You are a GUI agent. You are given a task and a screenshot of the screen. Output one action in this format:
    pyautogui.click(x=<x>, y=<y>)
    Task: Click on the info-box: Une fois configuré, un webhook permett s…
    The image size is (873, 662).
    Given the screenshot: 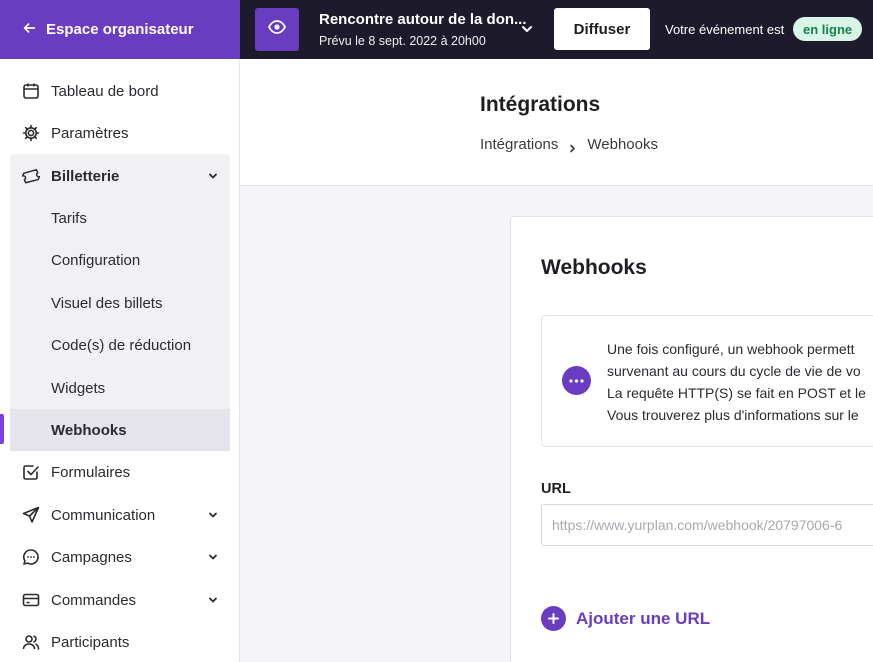 What is the action you would take?
    pyautogui.click(x=707, y=381)
    